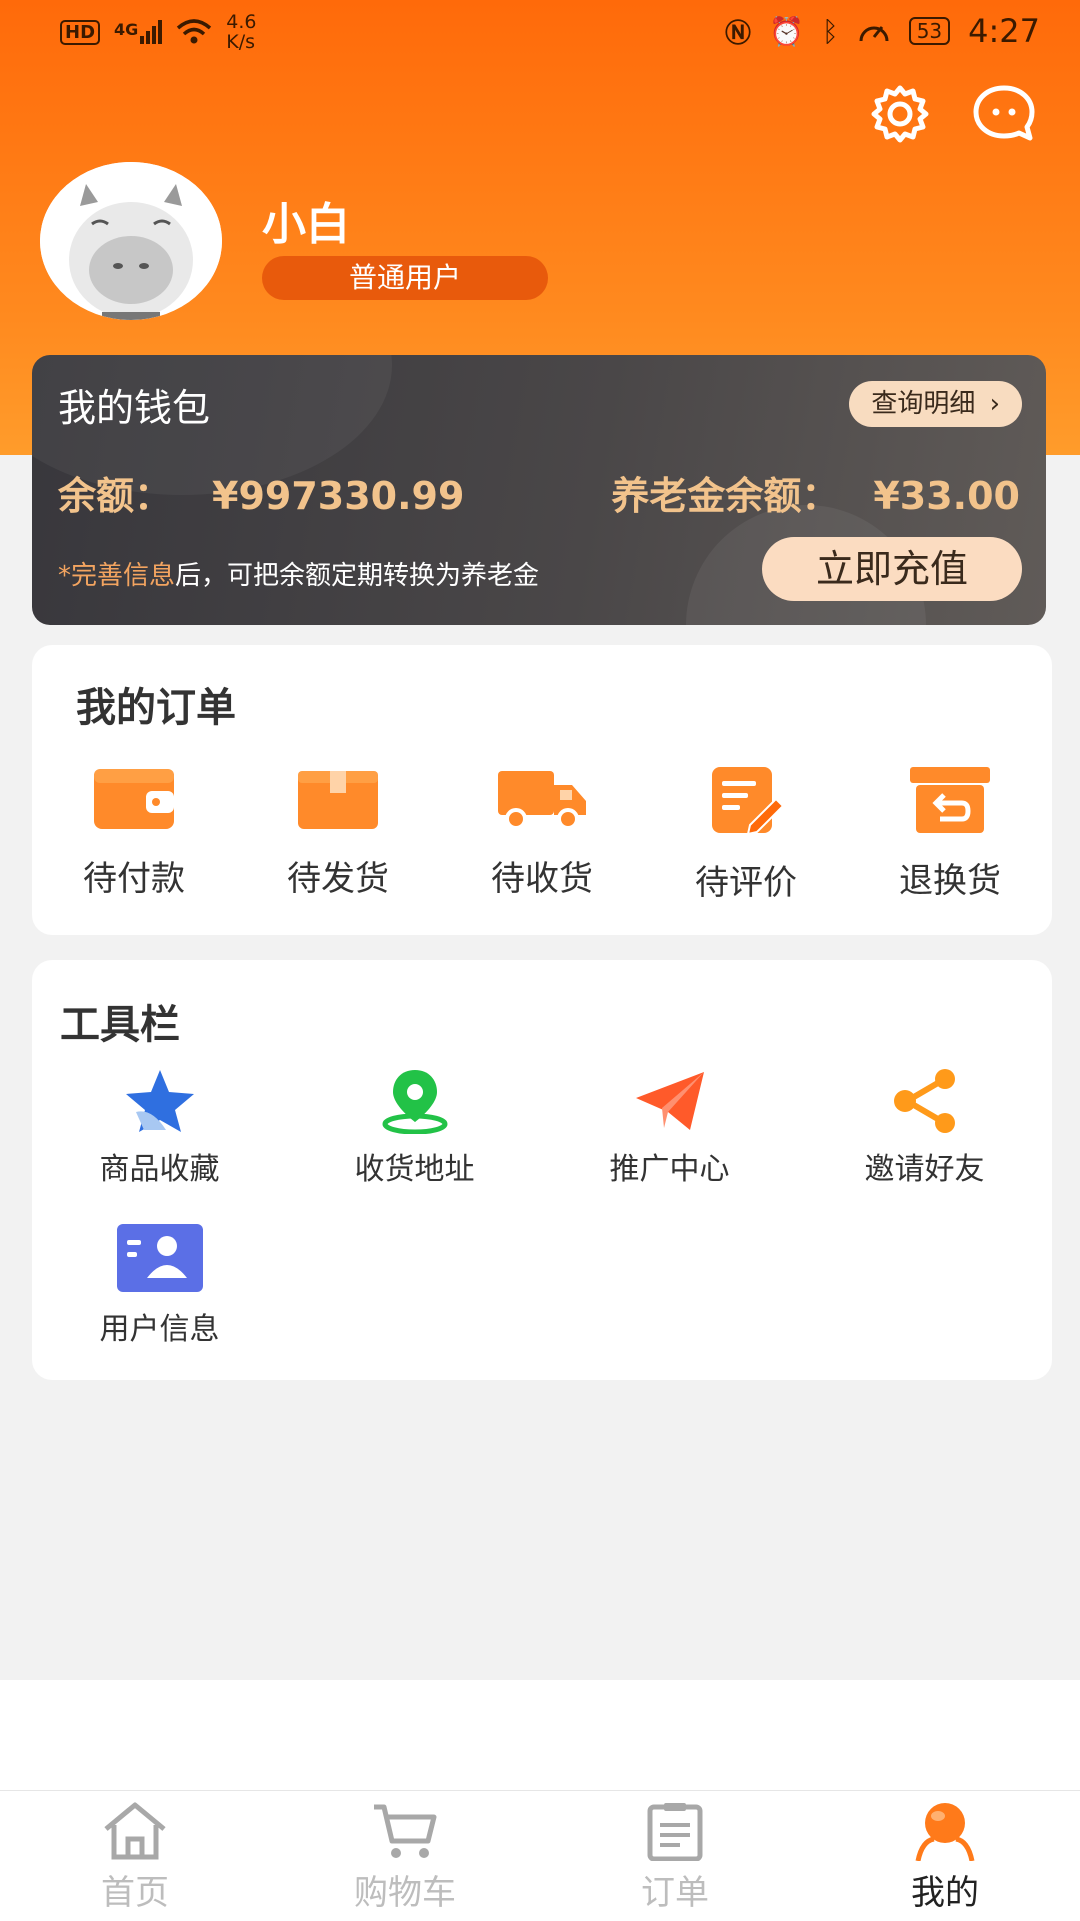 The image size is (1080, 1921). I want to click on status-bar: HD 4G 4.6 K/s Ⓝ ⏰ ᛒ 53 4:27, so click(540, 32).